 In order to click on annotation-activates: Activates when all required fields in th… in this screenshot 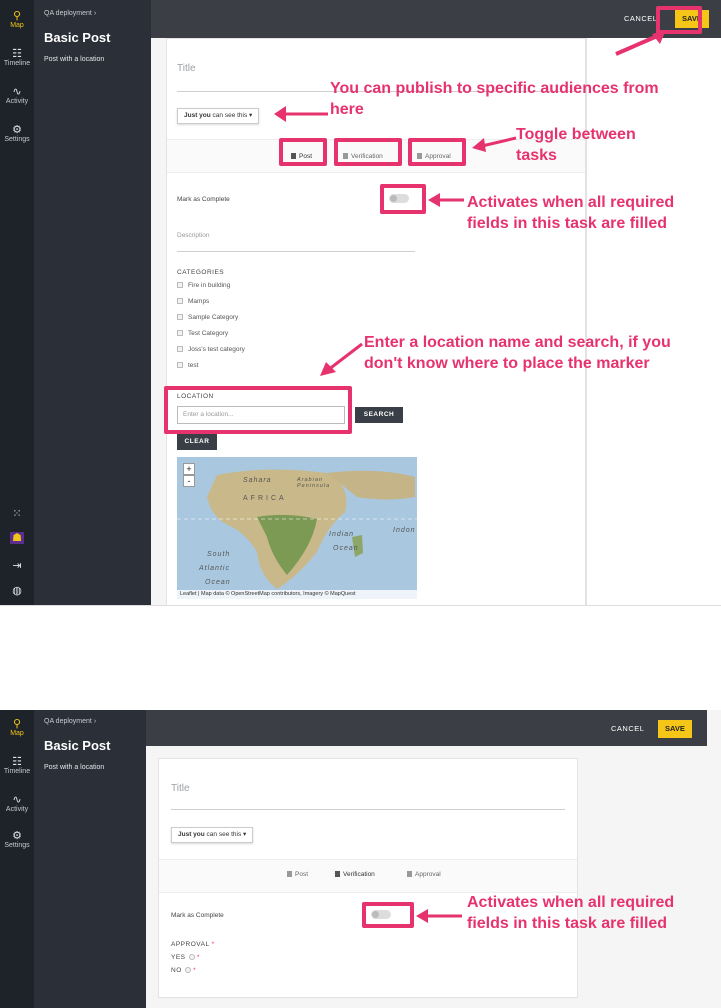, I will do `click(571, 913)`.